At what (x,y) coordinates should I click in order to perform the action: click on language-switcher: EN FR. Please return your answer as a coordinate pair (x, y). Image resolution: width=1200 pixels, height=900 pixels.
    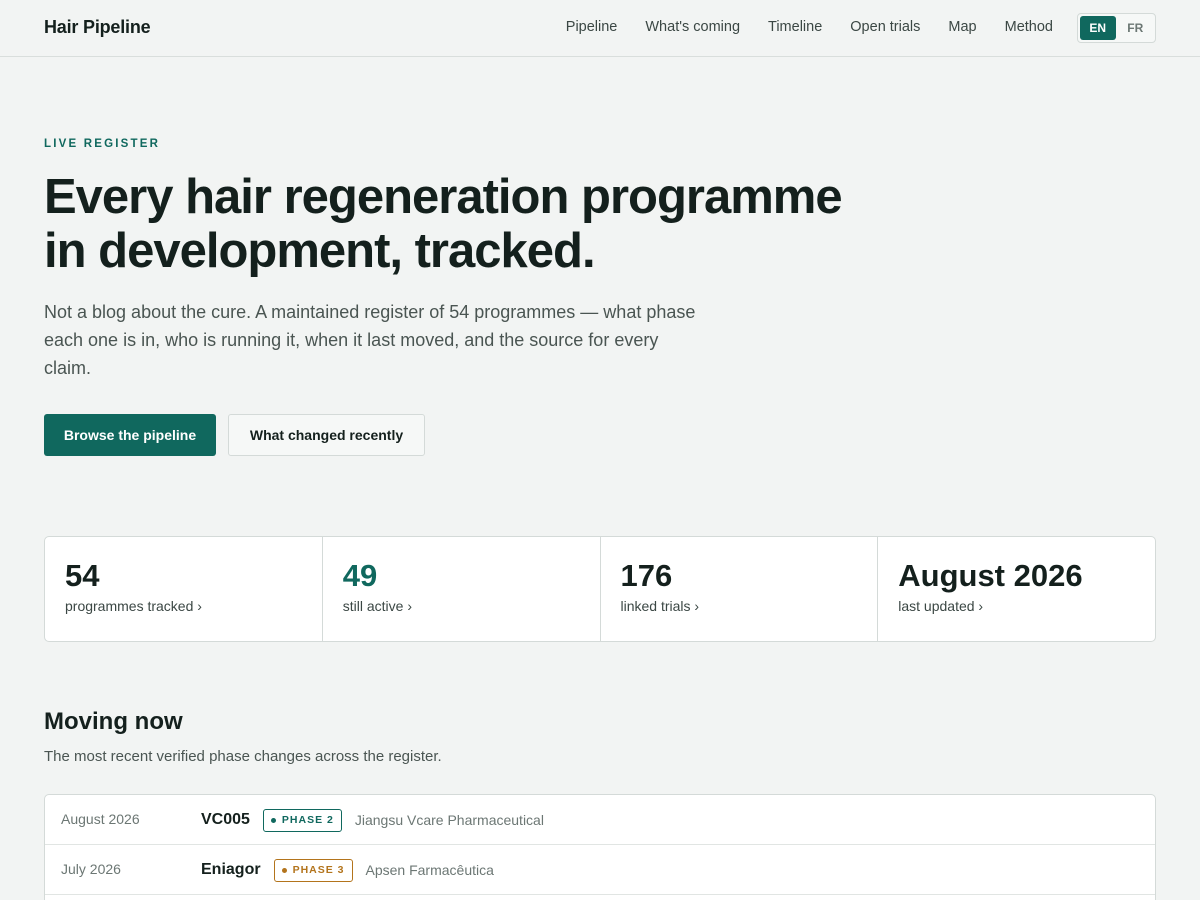
    Looking at the image, I should click on (1116, 28).